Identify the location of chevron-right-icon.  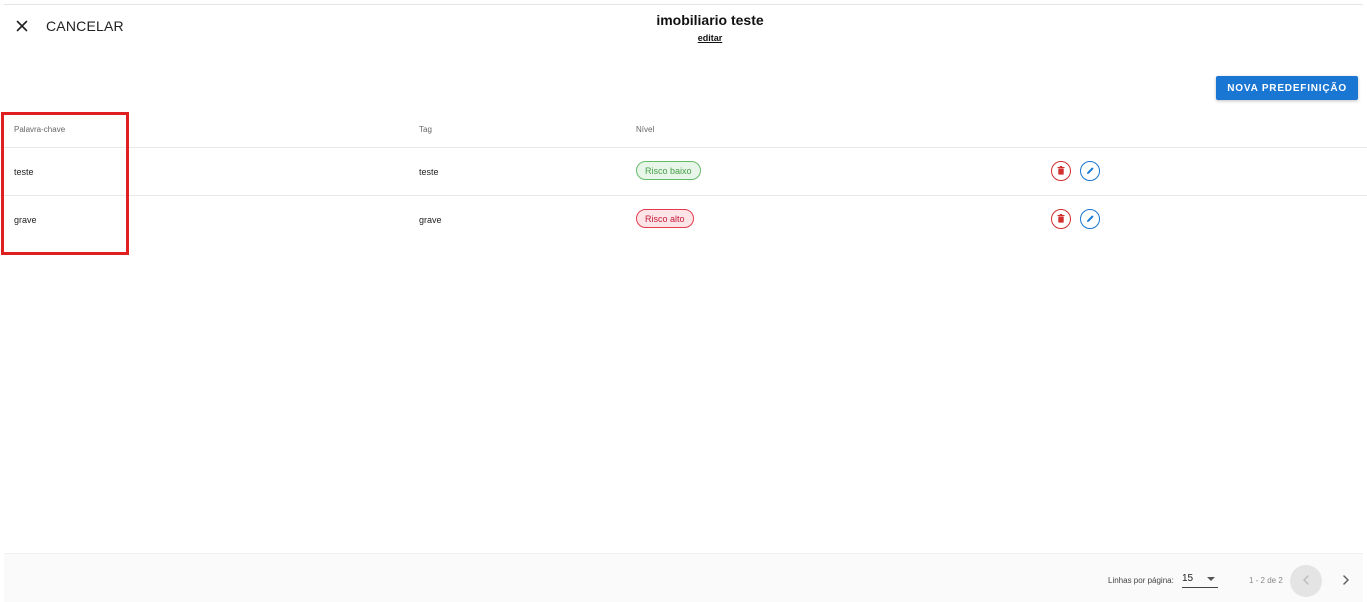
(1346, 581).